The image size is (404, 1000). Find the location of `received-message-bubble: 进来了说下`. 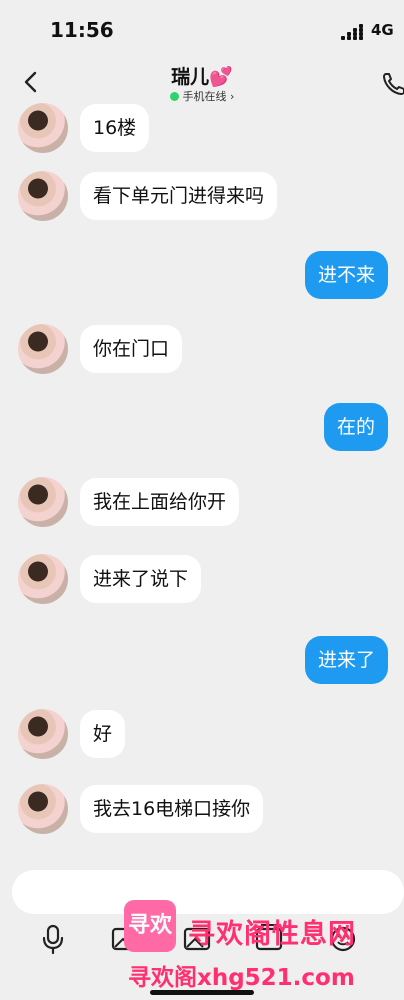

received-message-bubble: 进来了说下 is located at coordinates (141, 579).